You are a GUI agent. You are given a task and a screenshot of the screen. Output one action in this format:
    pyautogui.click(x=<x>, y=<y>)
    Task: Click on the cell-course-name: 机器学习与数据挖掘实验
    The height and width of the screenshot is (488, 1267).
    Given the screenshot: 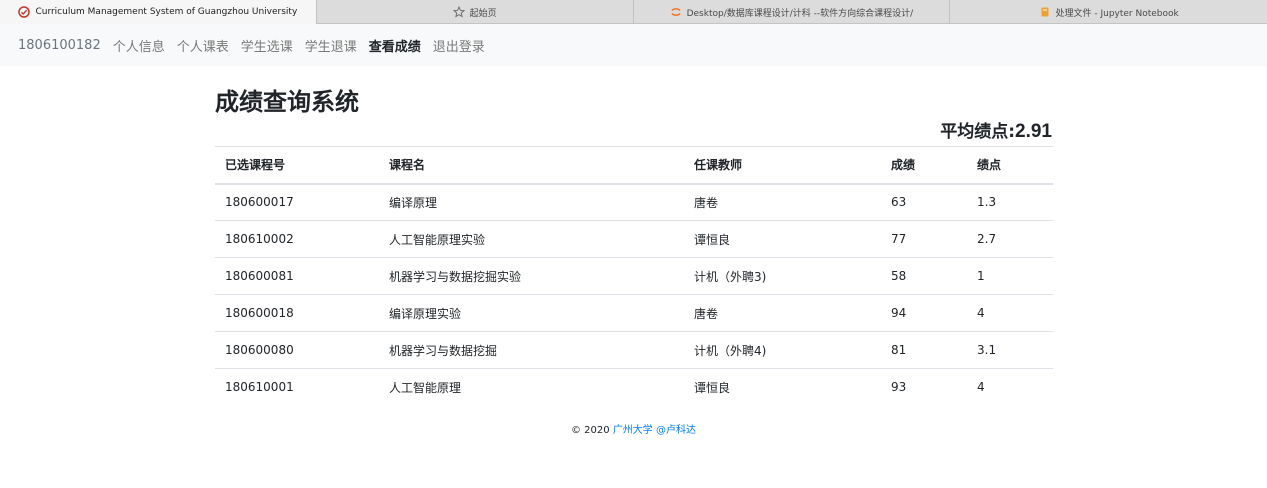 What is the action you would take?
    pyautogui.click(x=531, y=276)
    